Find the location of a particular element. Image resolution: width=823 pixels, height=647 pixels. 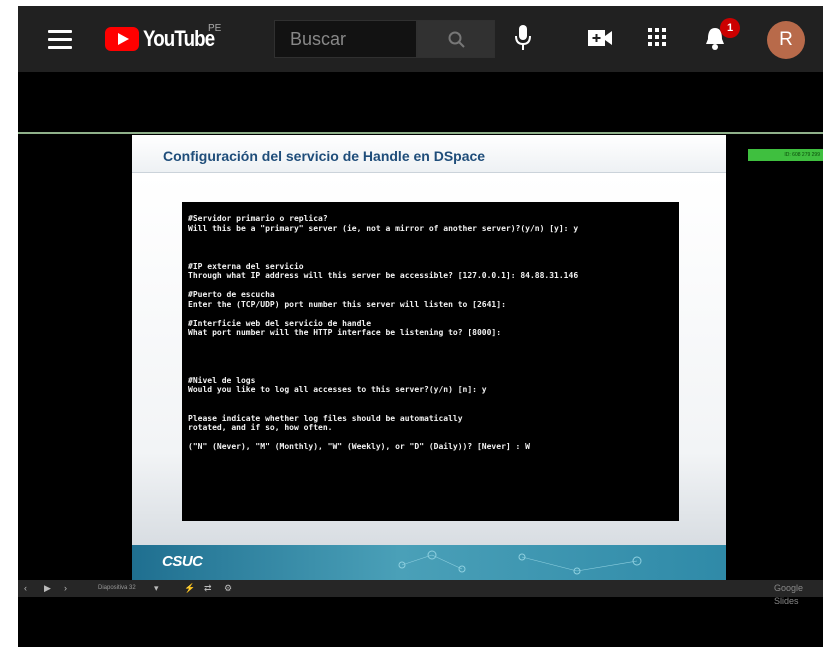

slide-footer: CSUC is located at coordinates (429, 562).